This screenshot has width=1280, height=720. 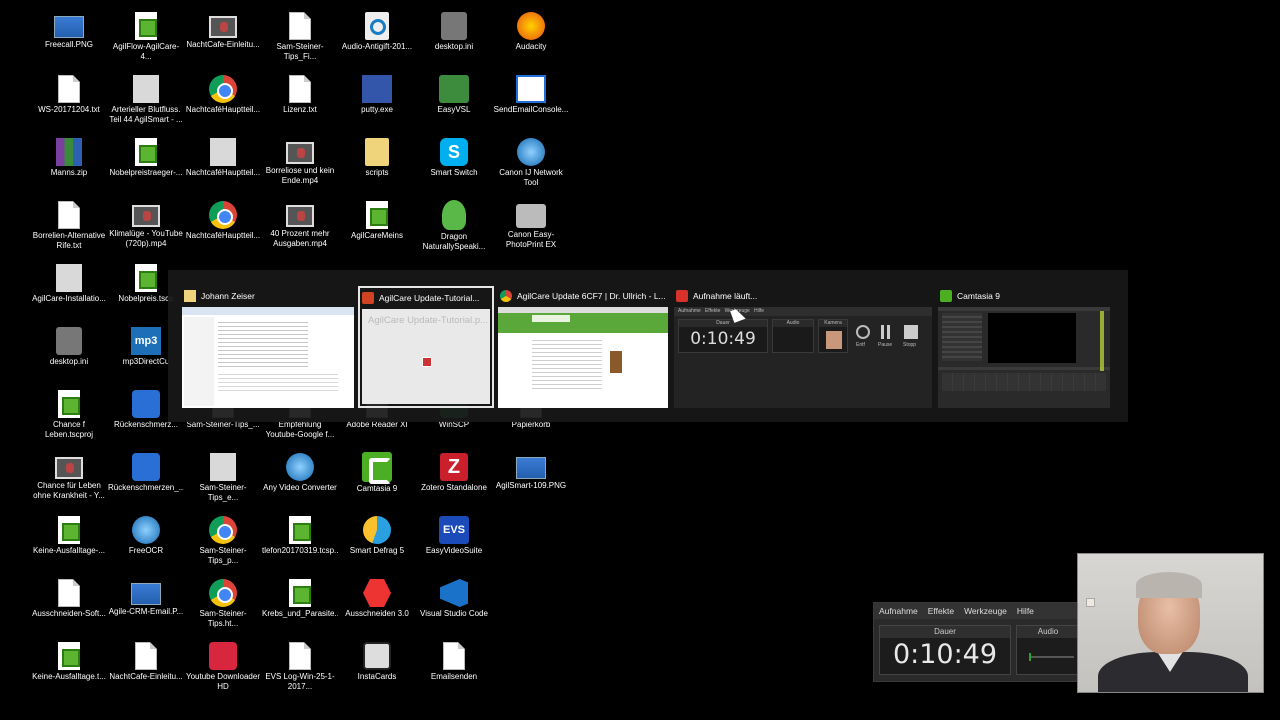 I want to click on menu-hilfe: Hilfe, so click(x=1025, y=611).